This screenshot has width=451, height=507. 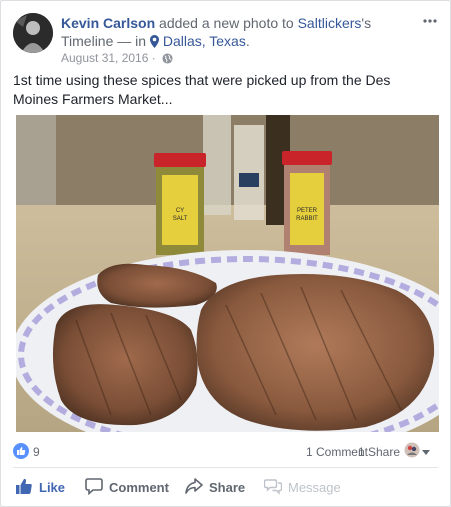 I want to click on share-button: Share, so click(x=215, y=487).